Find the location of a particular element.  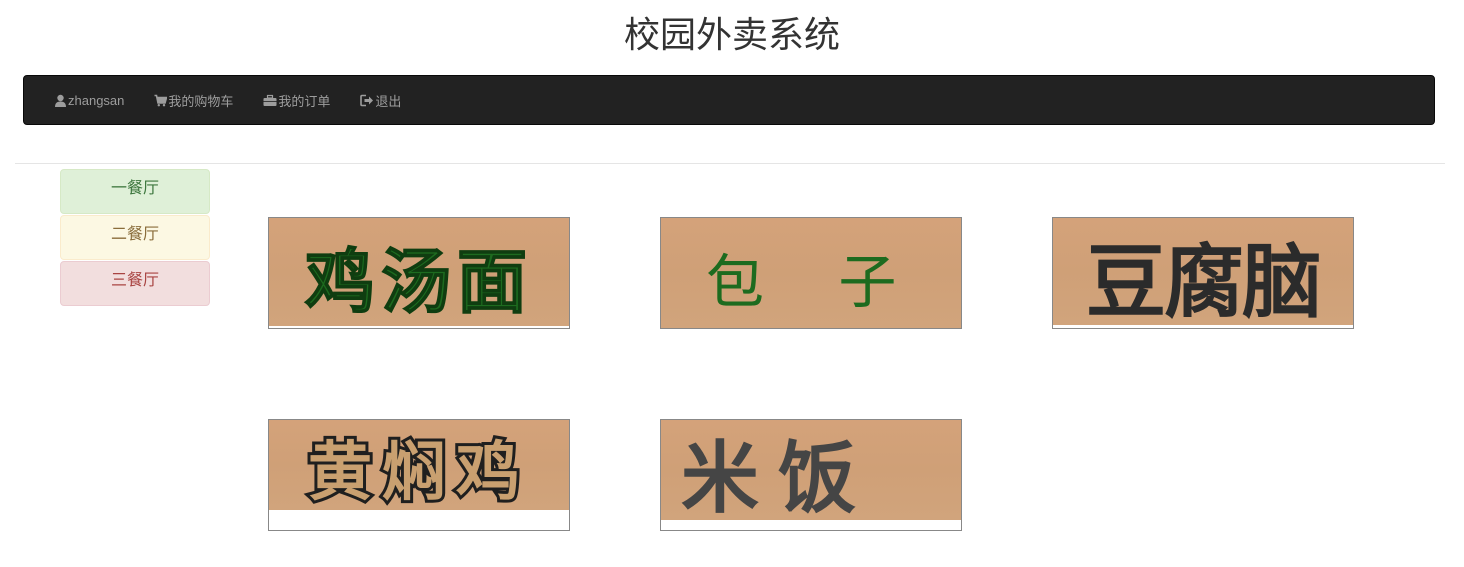

dish-card-2: 包 子 is located at coordinates (811, 273).